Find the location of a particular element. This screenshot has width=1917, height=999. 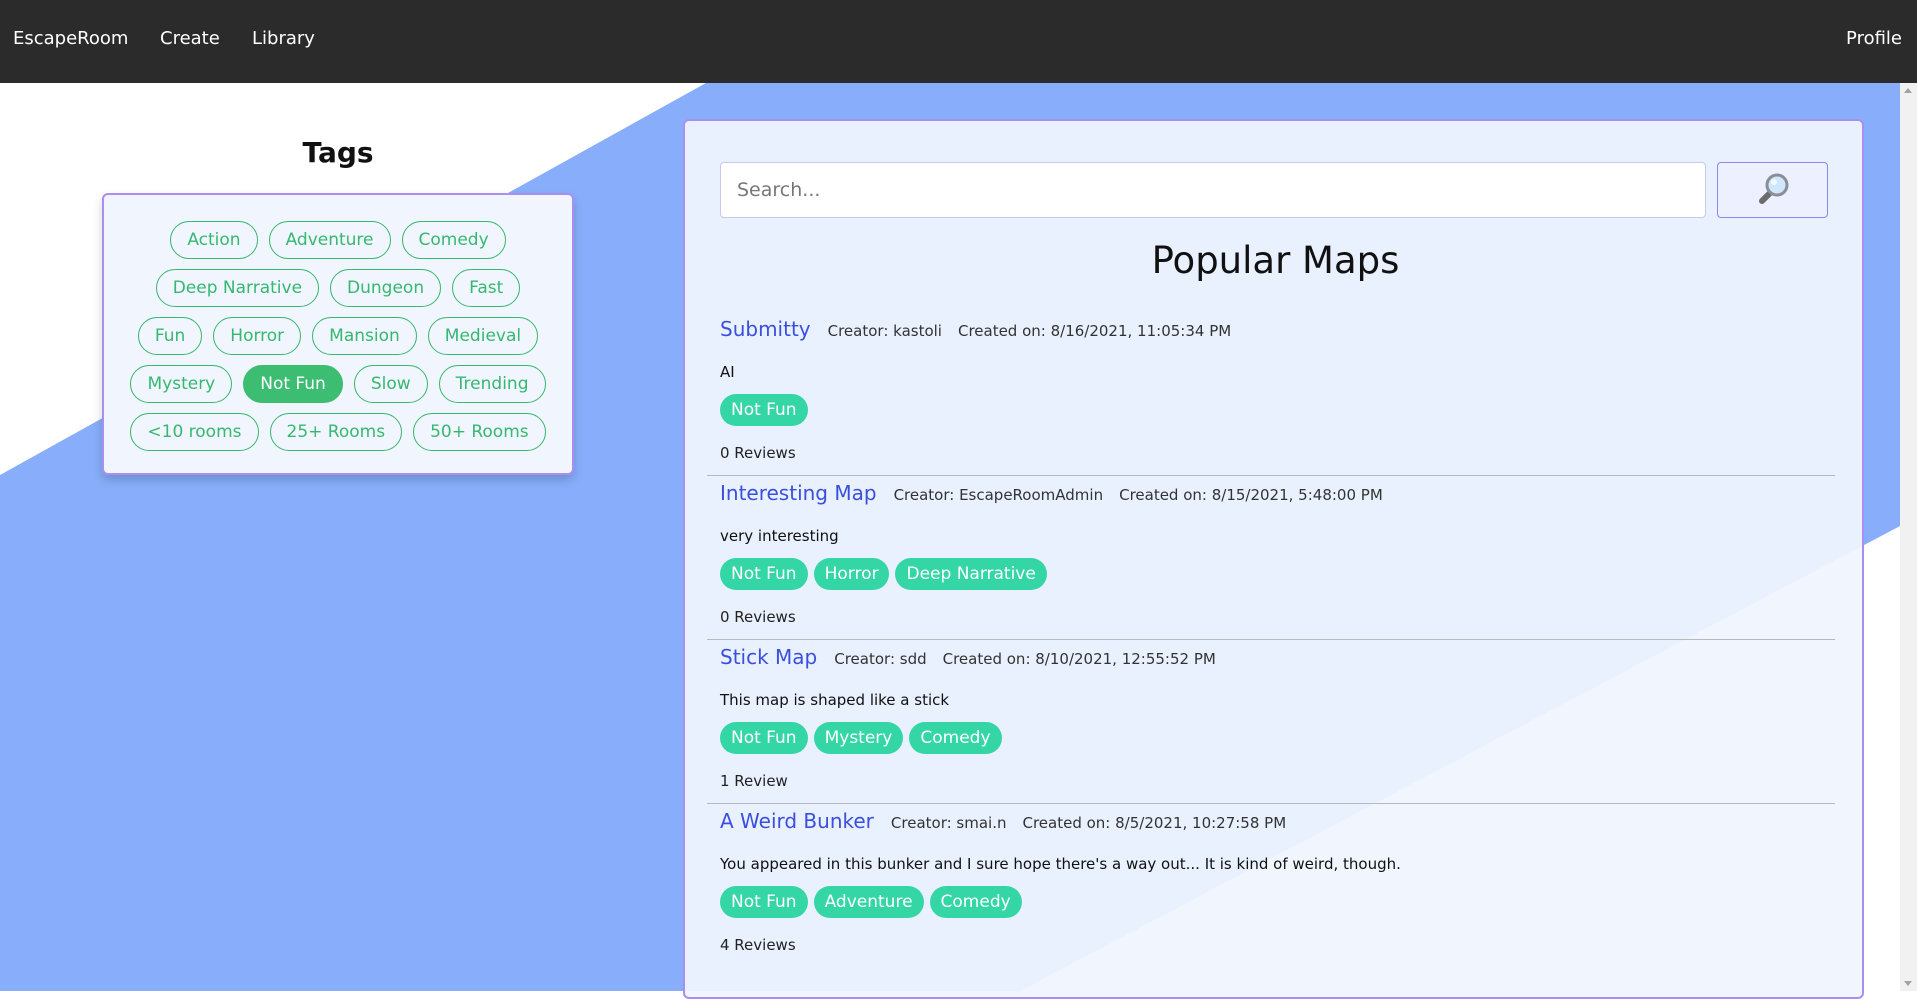

nav-profile: Profile is located at coordinates (1874, 38).